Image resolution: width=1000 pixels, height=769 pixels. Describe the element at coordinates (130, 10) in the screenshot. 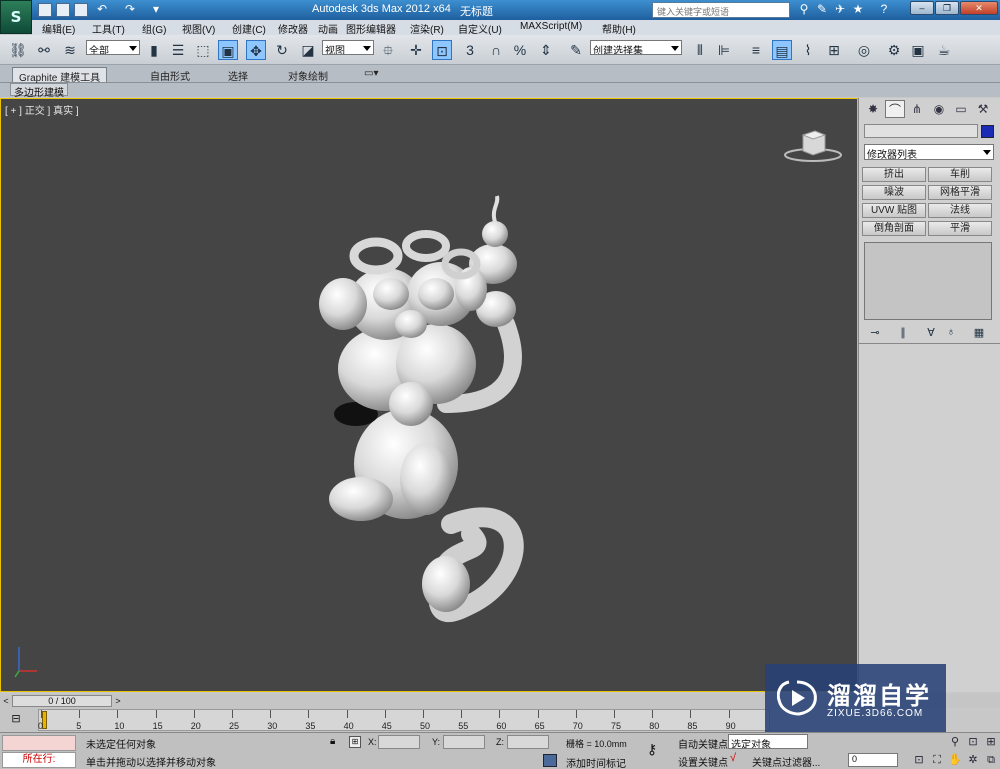

I see `redo-icon: ↷` at that location.